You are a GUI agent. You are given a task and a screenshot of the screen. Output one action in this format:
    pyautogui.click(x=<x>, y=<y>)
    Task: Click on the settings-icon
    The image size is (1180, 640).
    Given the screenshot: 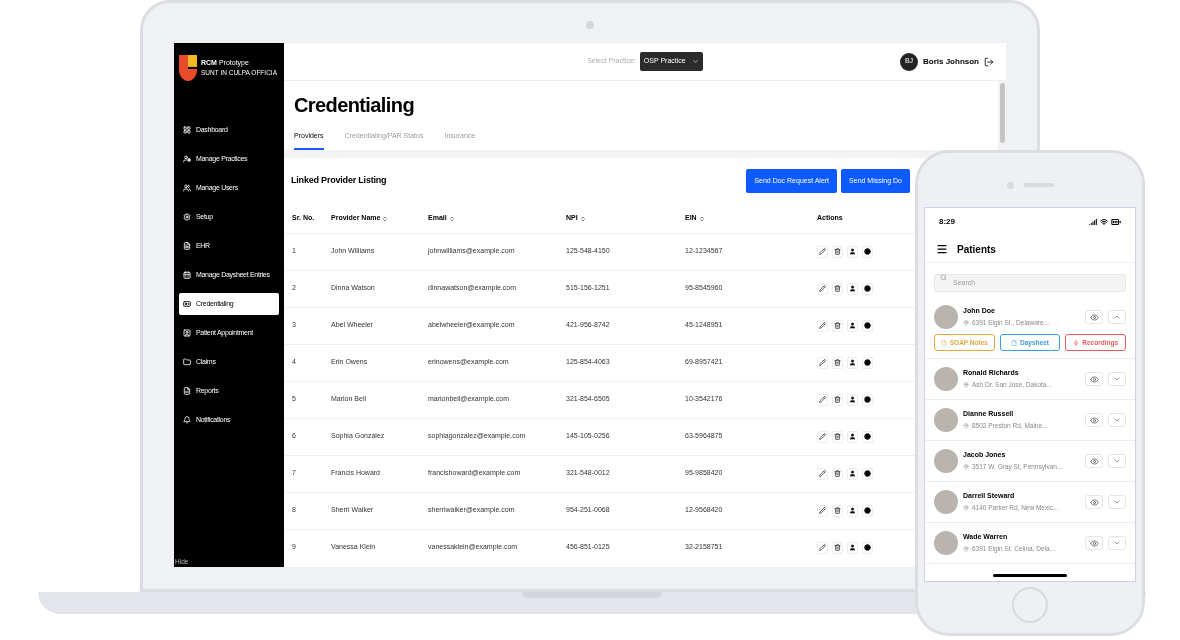 What is the action you would take?
    pyautogui.click(x=187, y=217)
    